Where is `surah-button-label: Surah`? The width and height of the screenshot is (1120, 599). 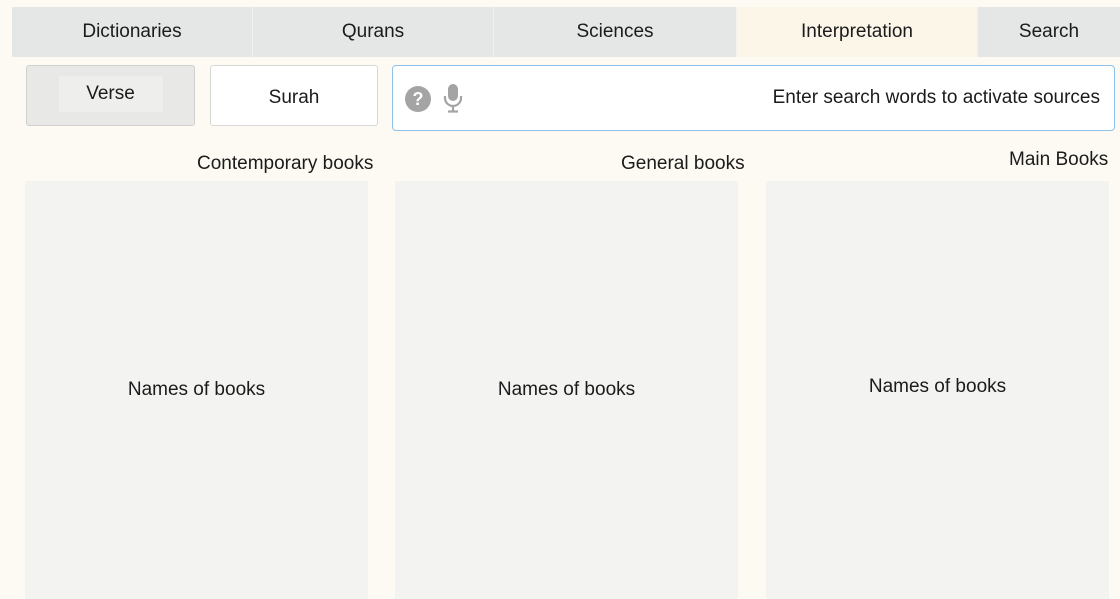 surah-button-label: Surah is located at coordinates (294, 97).